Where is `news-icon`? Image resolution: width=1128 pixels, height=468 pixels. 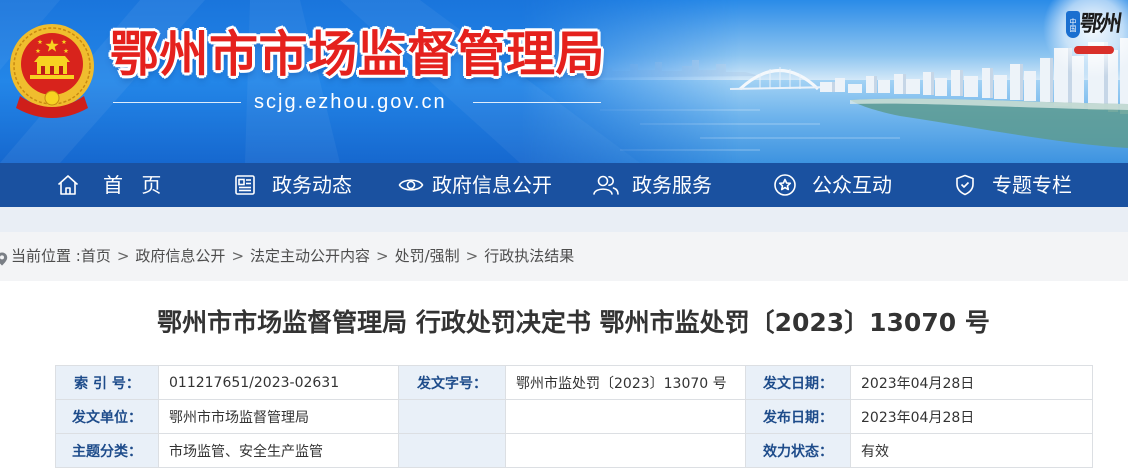 news-icon is located at coordinates (245, 185).